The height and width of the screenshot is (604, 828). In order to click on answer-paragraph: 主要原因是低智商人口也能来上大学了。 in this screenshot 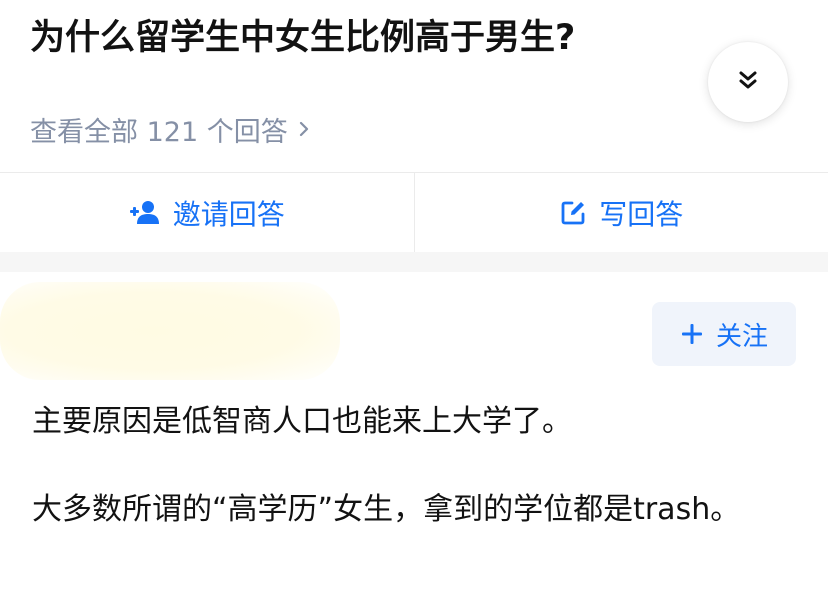, I will do `click(302, 421)`.